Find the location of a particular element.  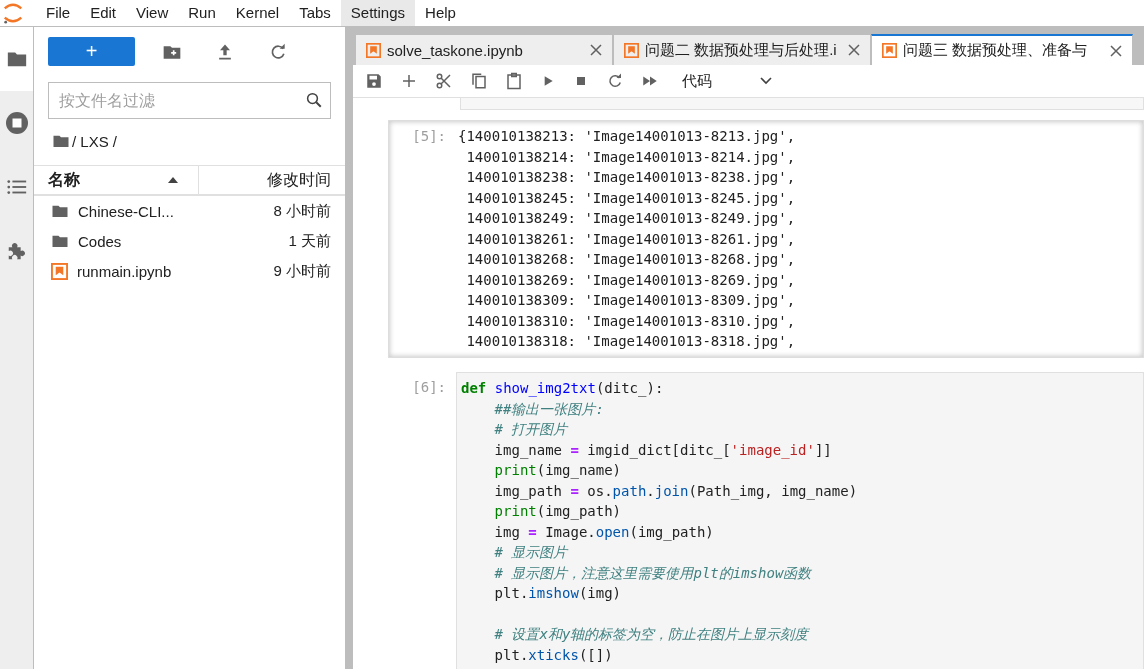

stop-icon is located at coordinates (16, 123).